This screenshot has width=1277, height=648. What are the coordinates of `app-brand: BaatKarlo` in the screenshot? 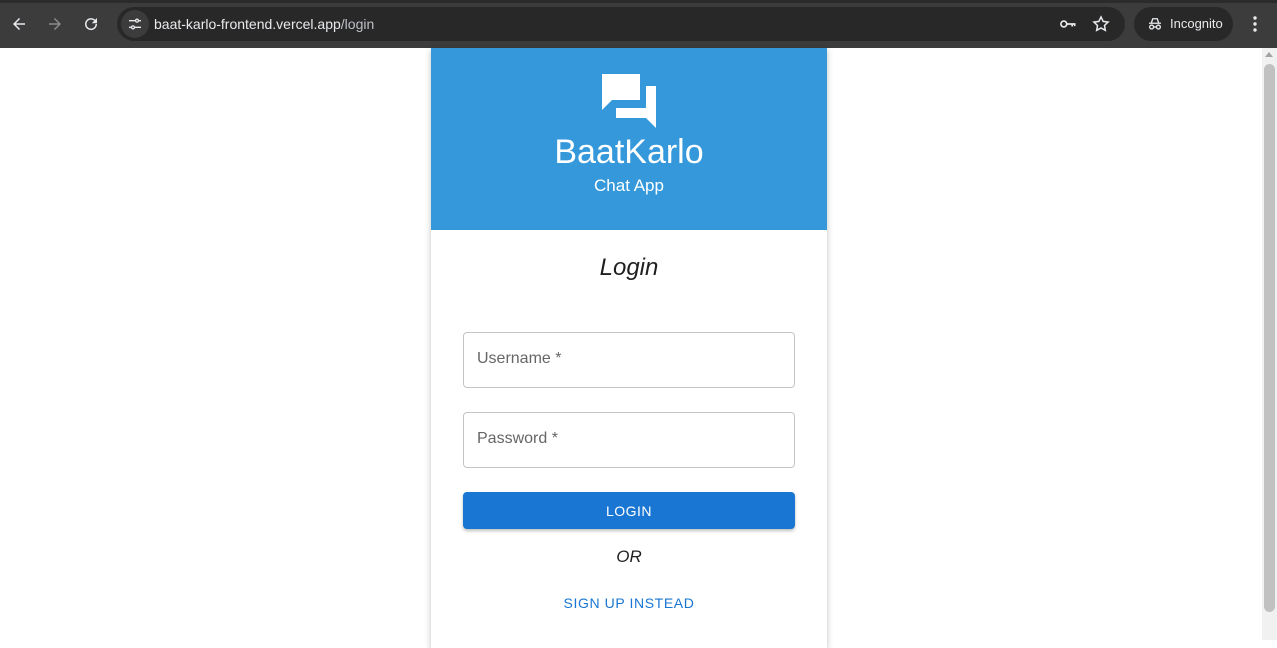 It's located at (629, 152).